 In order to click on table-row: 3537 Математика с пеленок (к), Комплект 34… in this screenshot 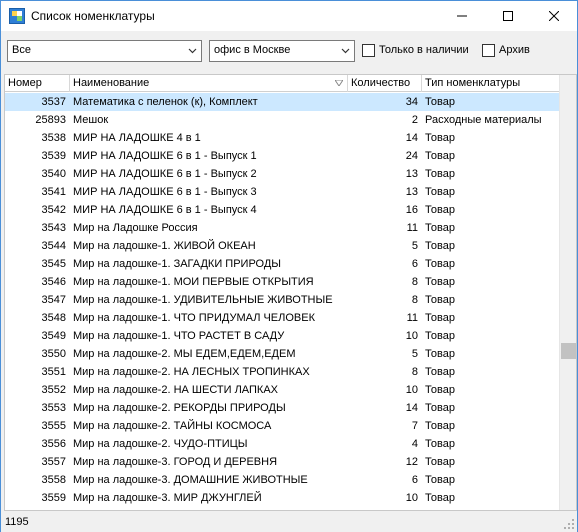, I will do `click(283, 102)`.